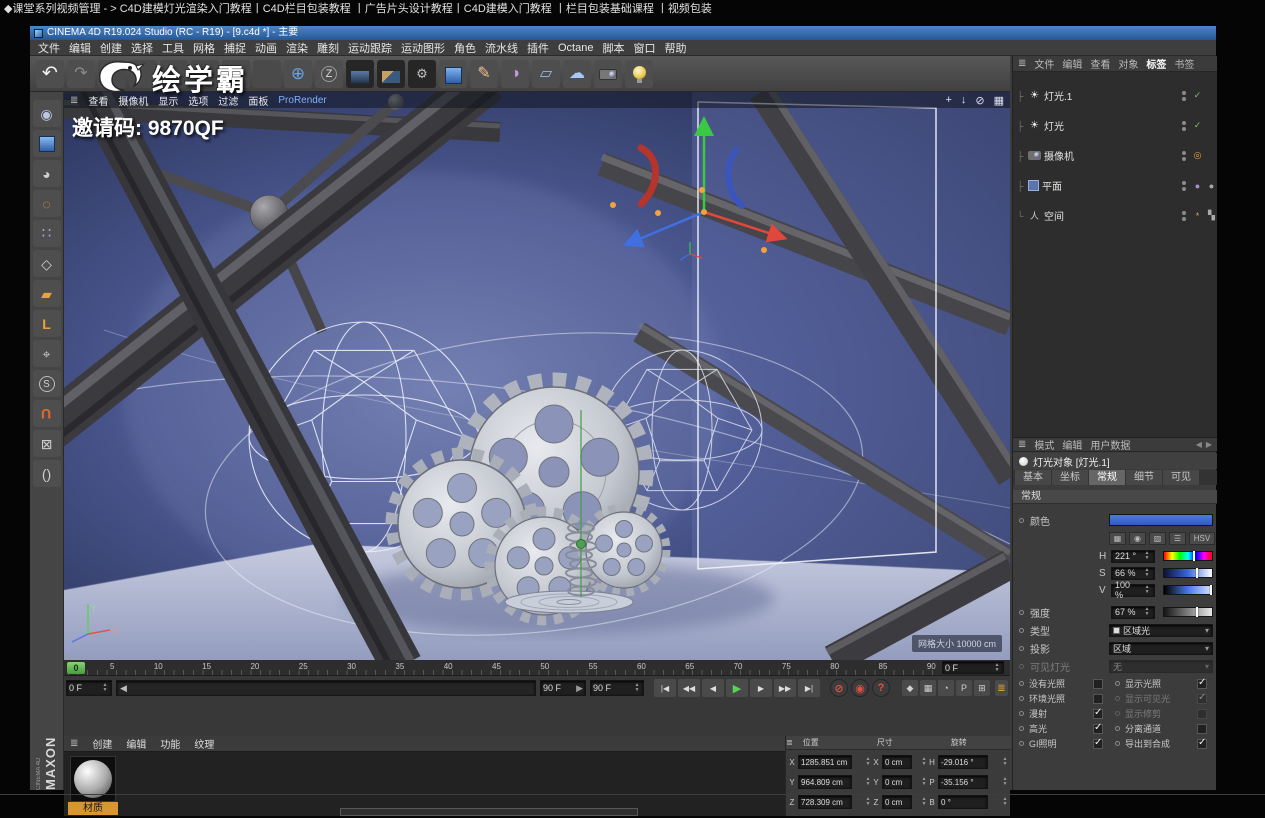 The image size is (1265, 818). Describe the element at coordinates (46, 113) in the screenshot. I see `palette-button: ◉` at that location.